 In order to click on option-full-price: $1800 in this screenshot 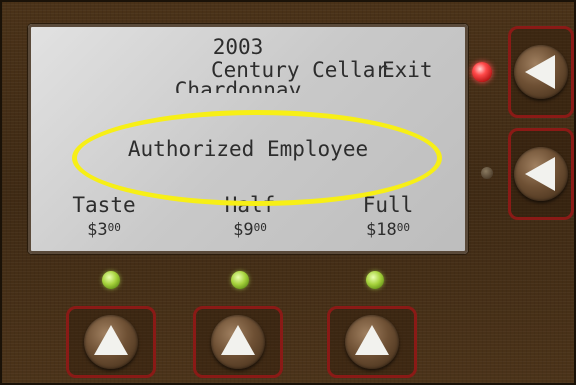, I will do `click(388, 229)`.